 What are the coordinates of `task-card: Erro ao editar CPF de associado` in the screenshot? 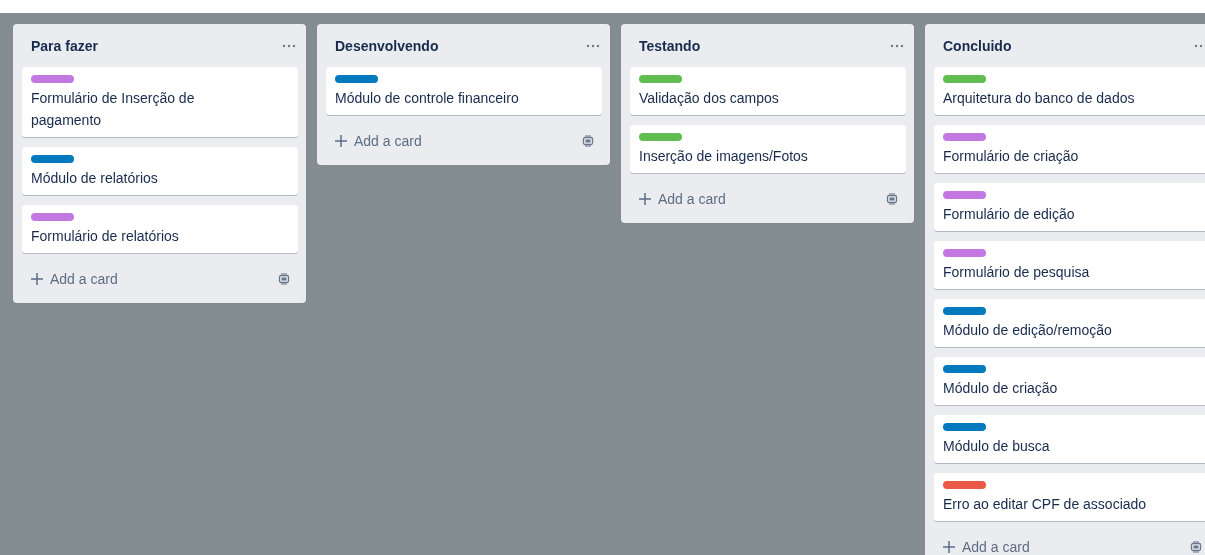 It's located at (1069, 497).